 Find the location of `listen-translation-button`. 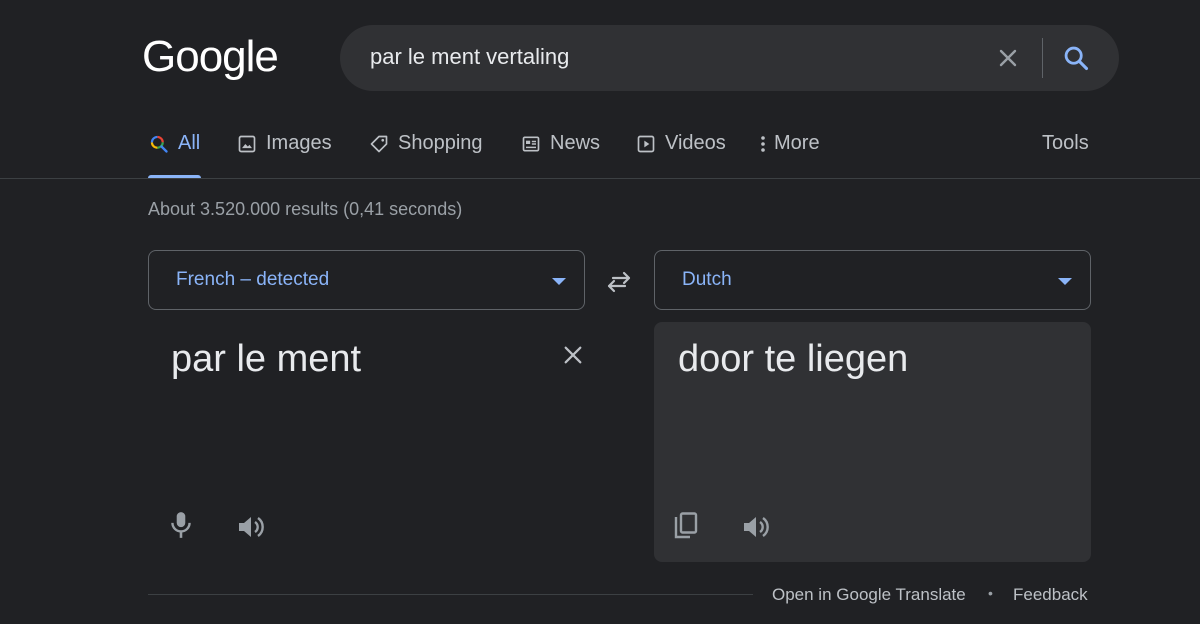

listen-translation-button is located at coordinates (756, 527).